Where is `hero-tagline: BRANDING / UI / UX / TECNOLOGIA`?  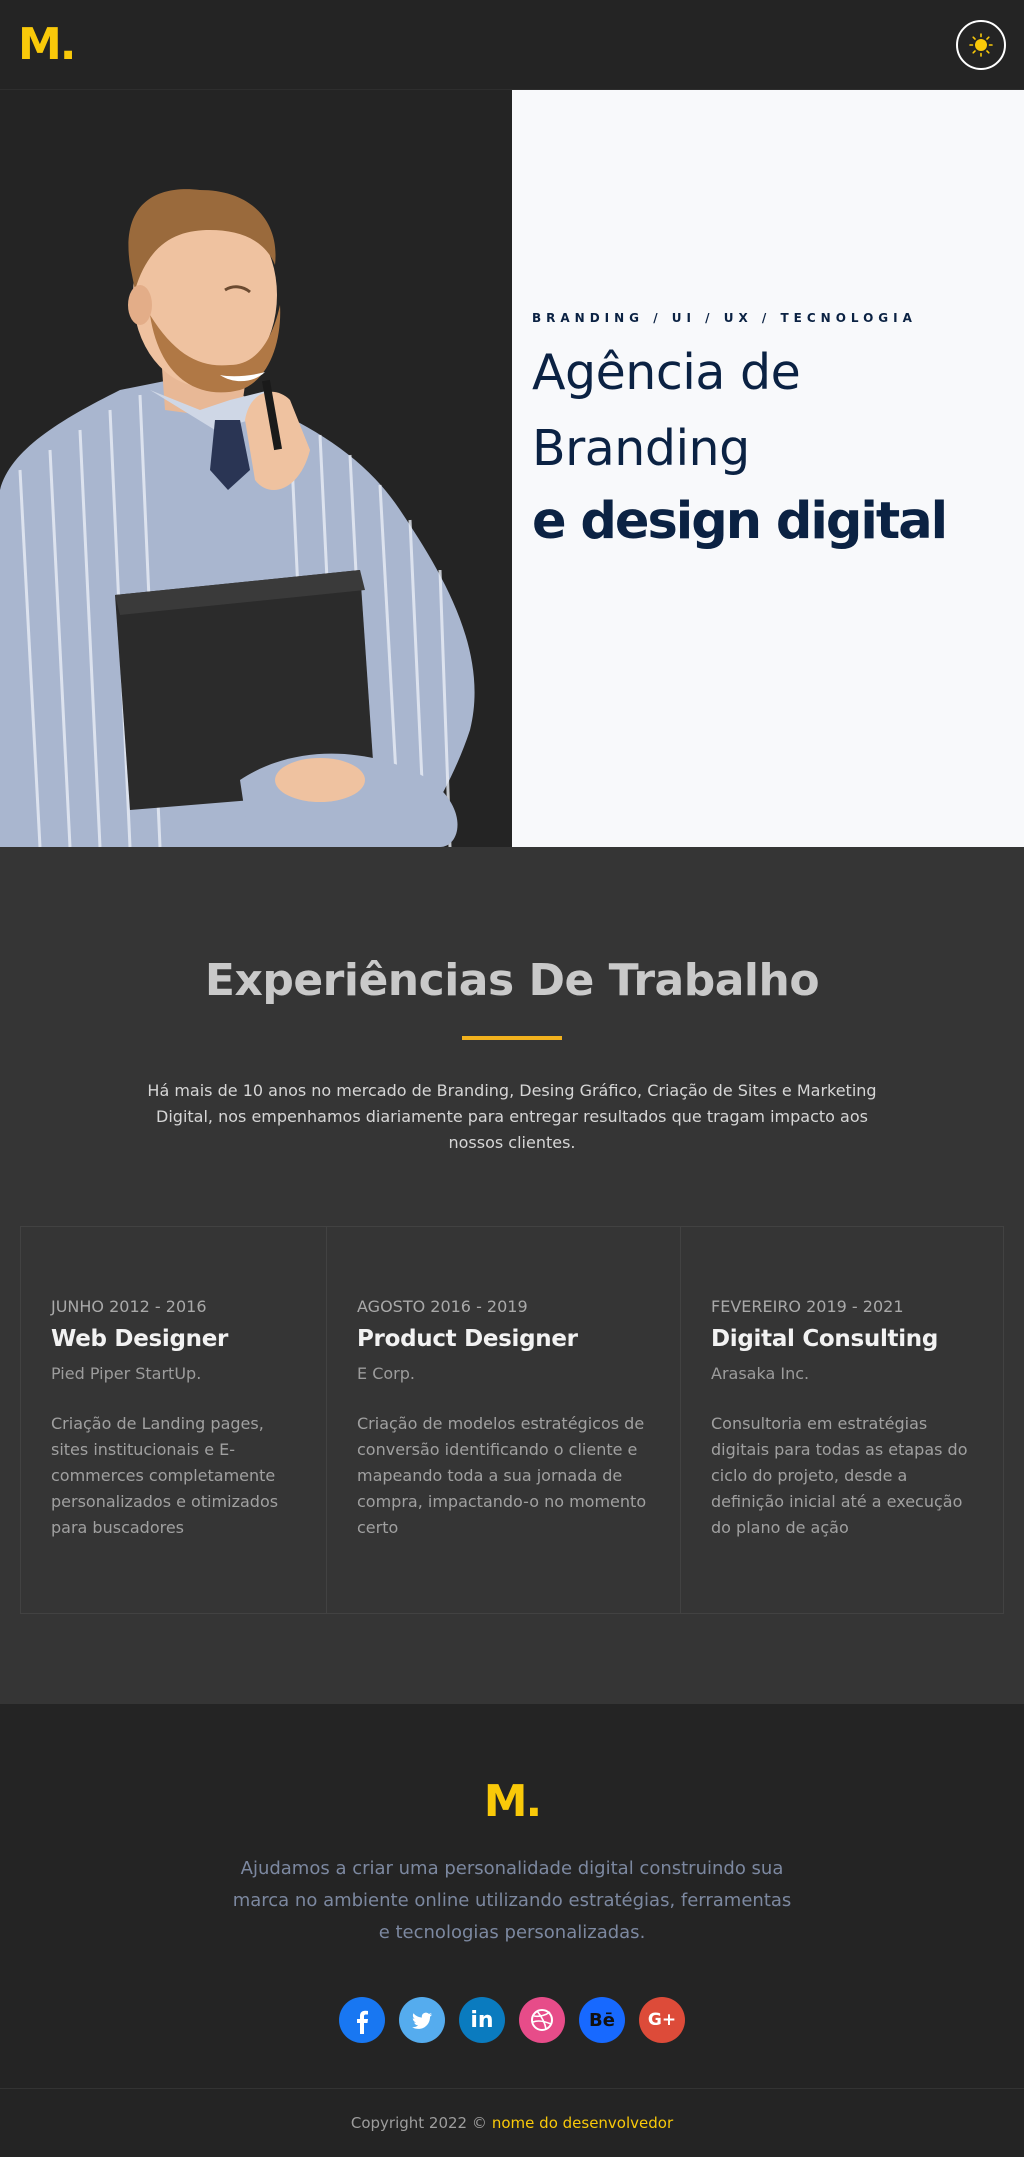
hero-tagline: BRANDING / UI / UX / TECNOLOGIA is located at coordinates (724, 317).